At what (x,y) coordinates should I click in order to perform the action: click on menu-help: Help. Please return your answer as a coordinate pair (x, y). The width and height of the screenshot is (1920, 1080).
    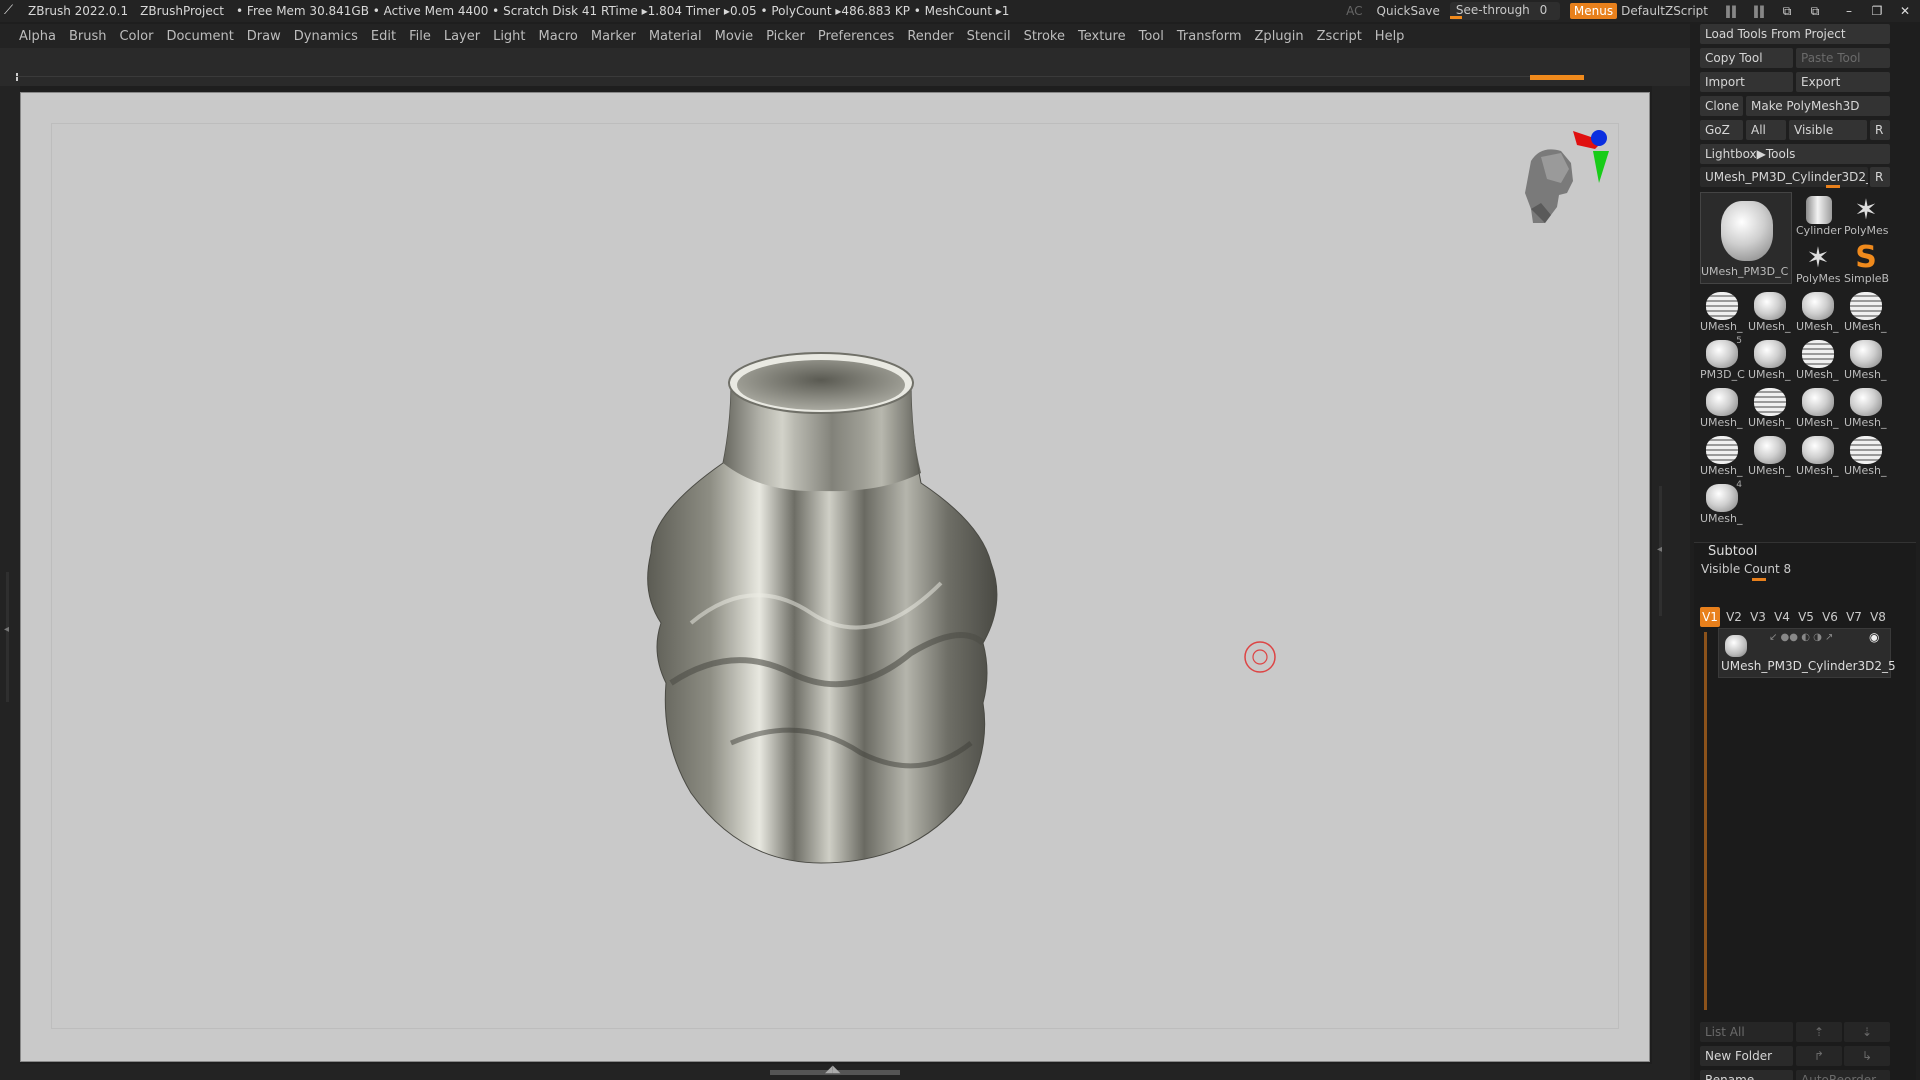
    Looking at the image, I should click on (1390, 36).